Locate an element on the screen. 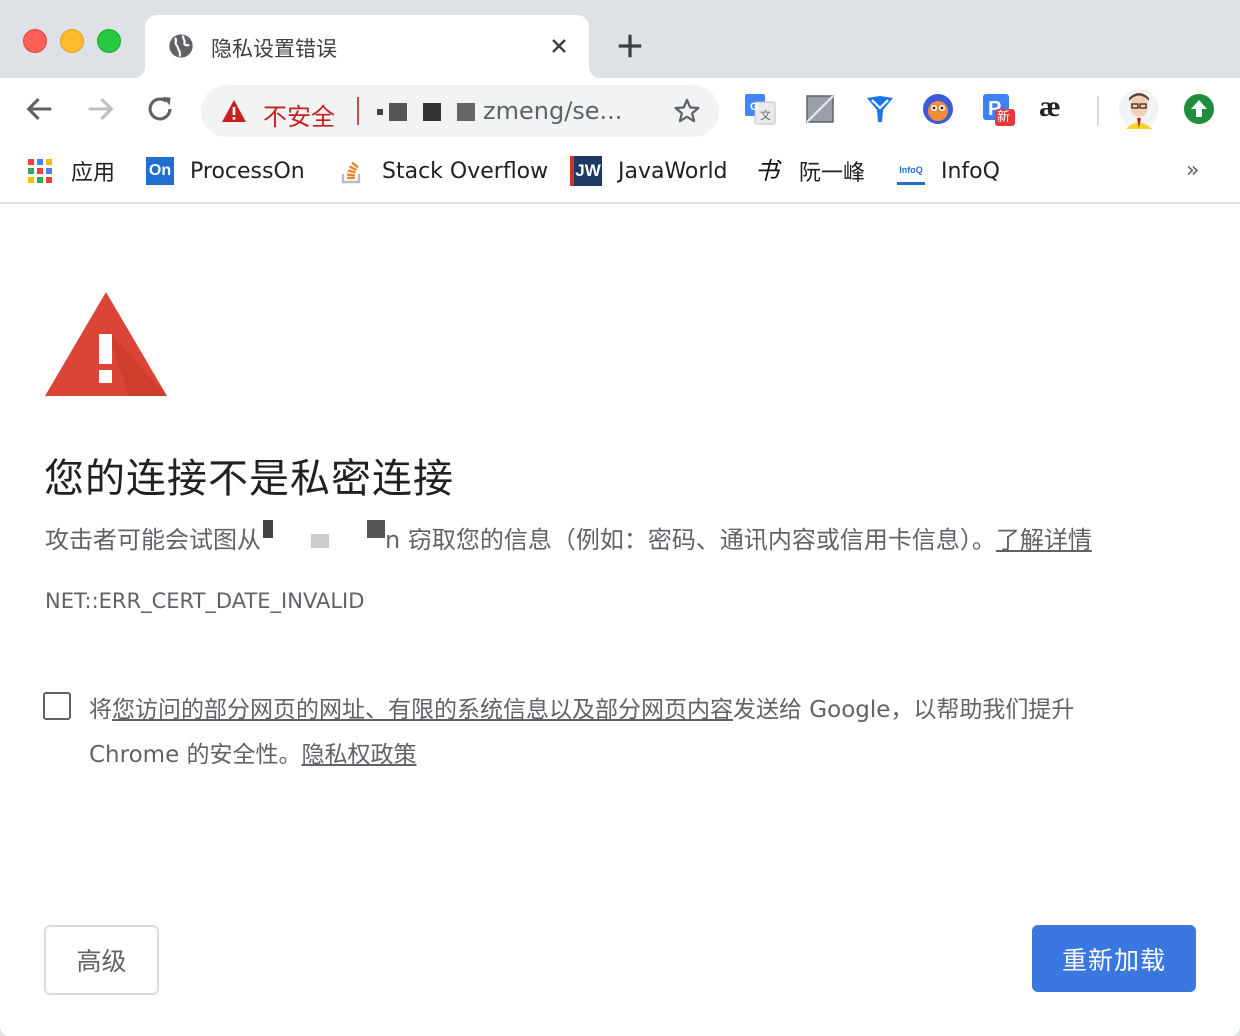  bookmark-label: JavaWorld is located at coordinates (673, 171).